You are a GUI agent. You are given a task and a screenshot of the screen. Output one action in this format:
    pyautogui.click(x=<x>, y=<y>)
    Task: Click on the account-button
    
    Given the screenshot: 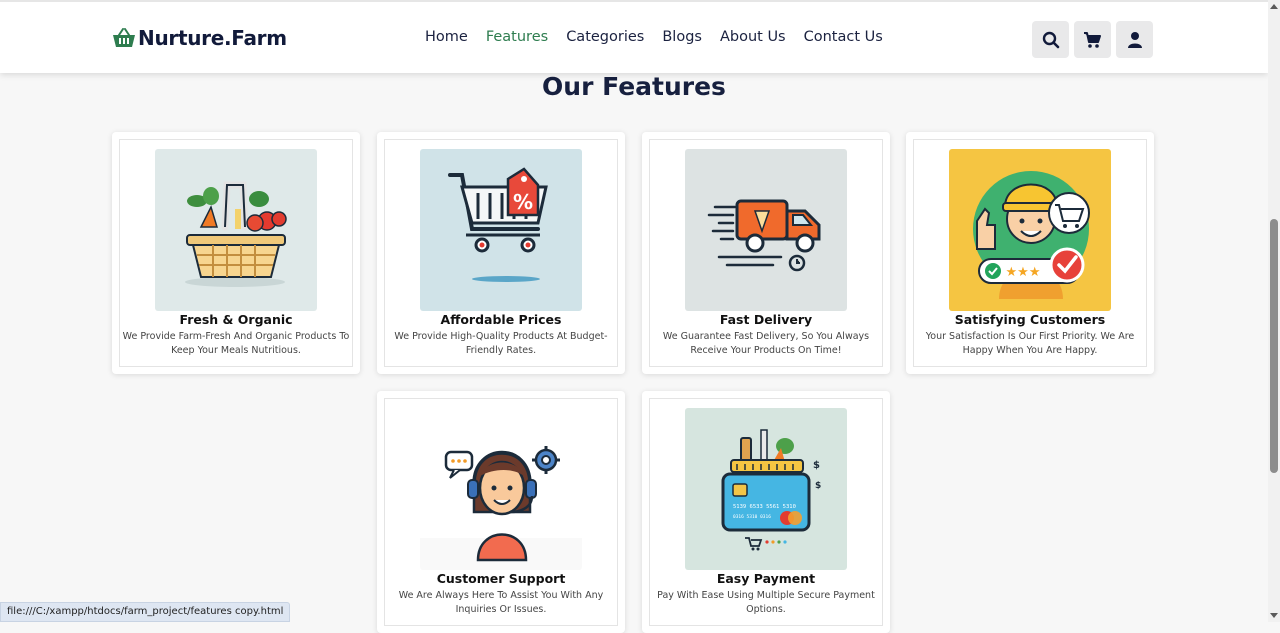 What is the action you would take?
    pyautogui.click(x=1134, y=39)
    